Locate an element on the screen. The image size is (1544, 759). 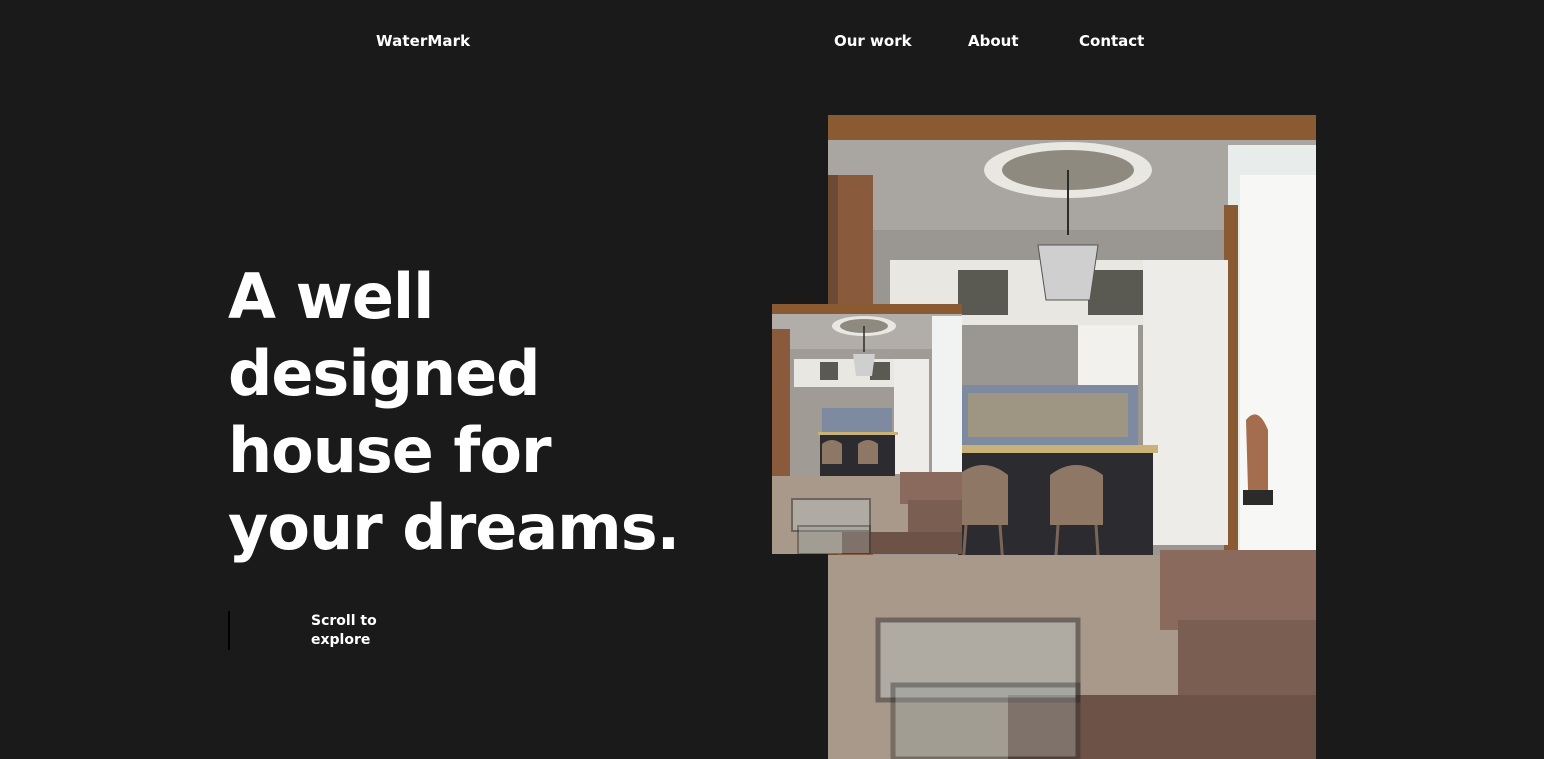
hero-title-line: your dreams. is located at coordinates (454, 527).